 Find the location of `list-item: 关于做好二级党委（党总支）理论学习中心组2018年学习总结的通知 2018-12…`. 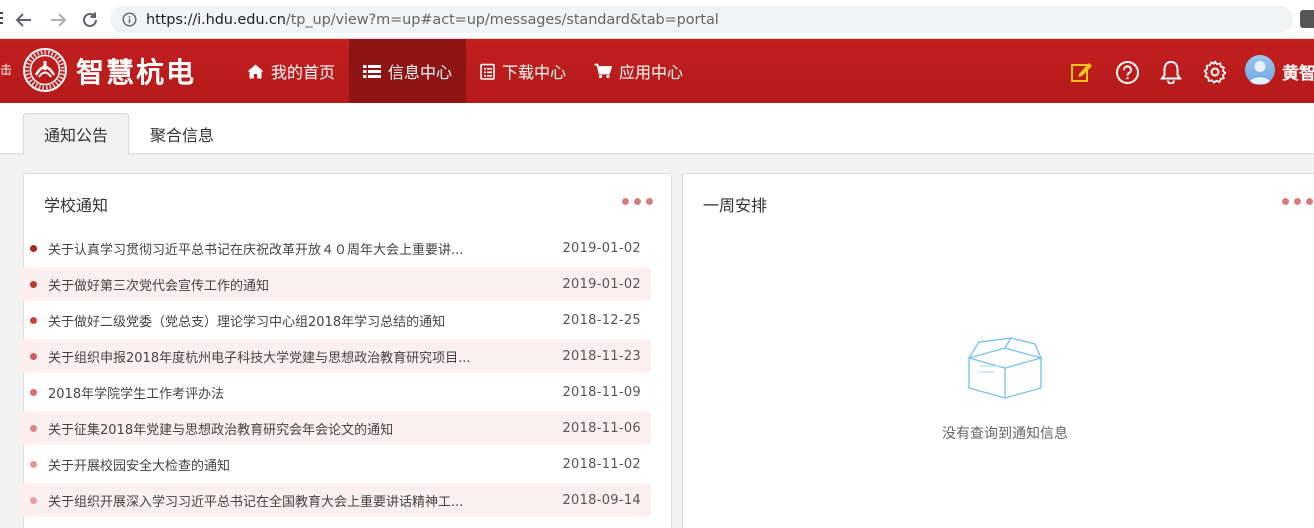

list-item: 关于做好二级党委（党总支）理论学习中心组2018年学习总结的通知 2018-12… is located at coordinates (335, 320).